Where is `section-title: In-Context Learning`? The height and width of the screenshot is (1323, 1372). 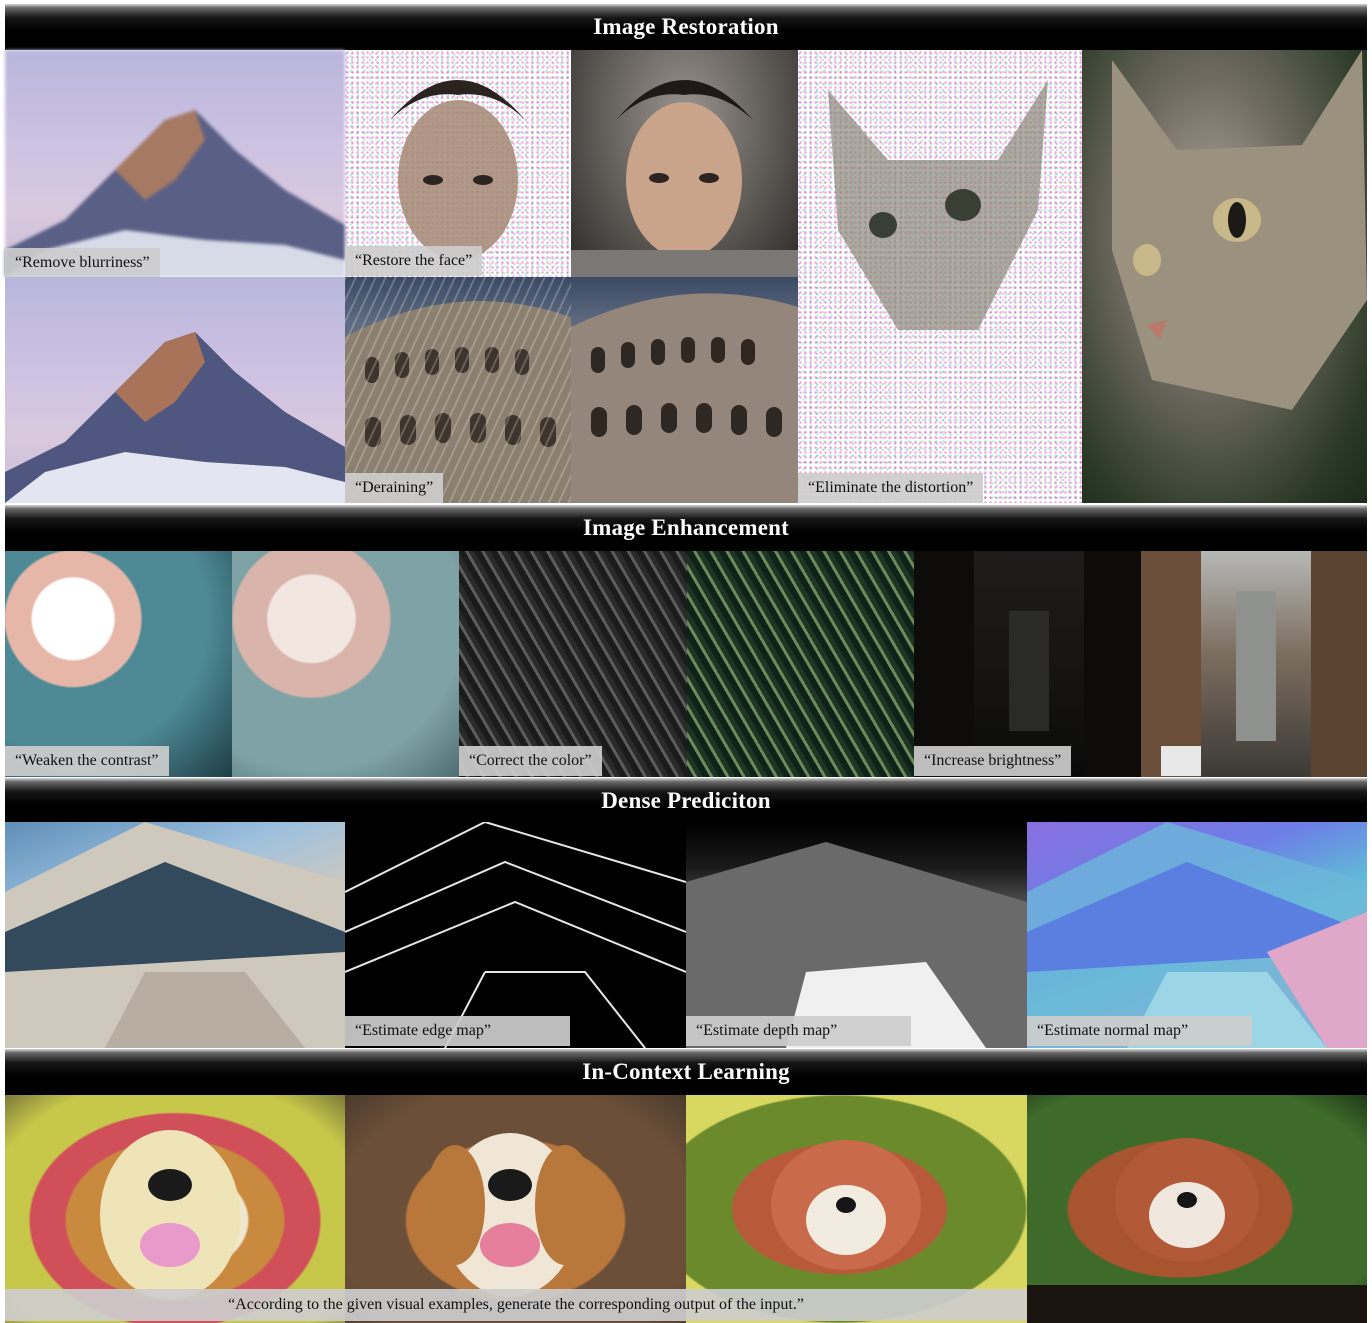 section-title: In-Context Learning is located at coordinates (686, 1071).